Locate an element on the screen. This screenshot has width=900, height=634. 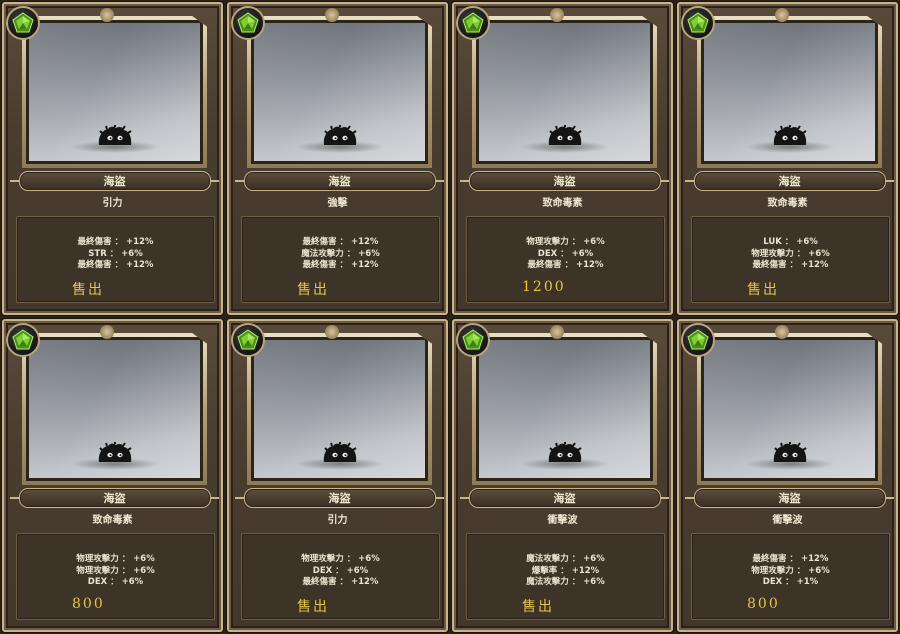
card-stats-panel: 最終傷害 ： +12% 物理攻擊力 ： +6% DEX ： +1% 800 is located at coordinates (790, 576).